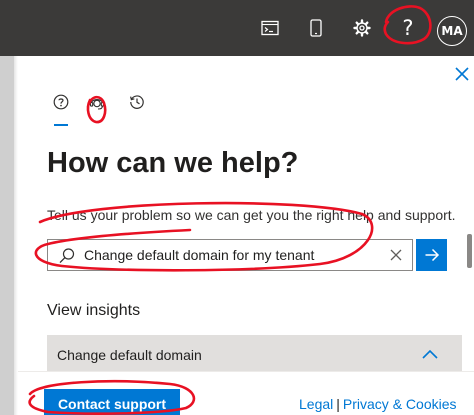  Describe the element at coordinates (61, 102) in the screenshot. I see `help-circle-icon` at that location.